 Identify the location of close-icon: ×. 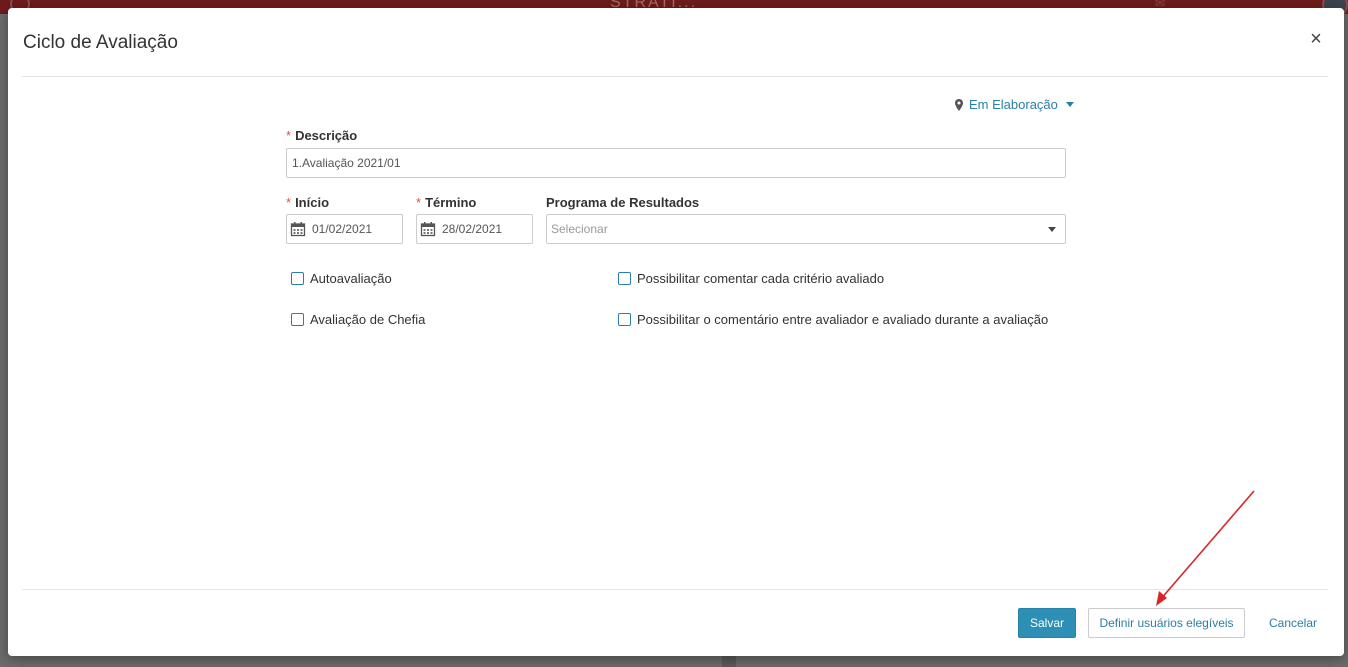
(1316, 39).